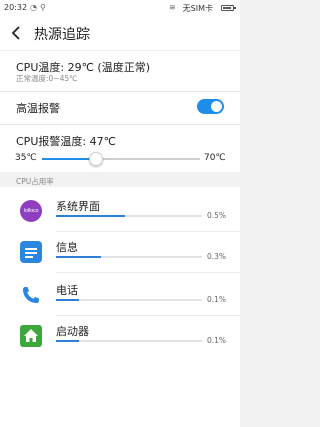  Describe the element at coordinates (78, 206) in the screenshot. I see `app-name: 系统界面` at that location.